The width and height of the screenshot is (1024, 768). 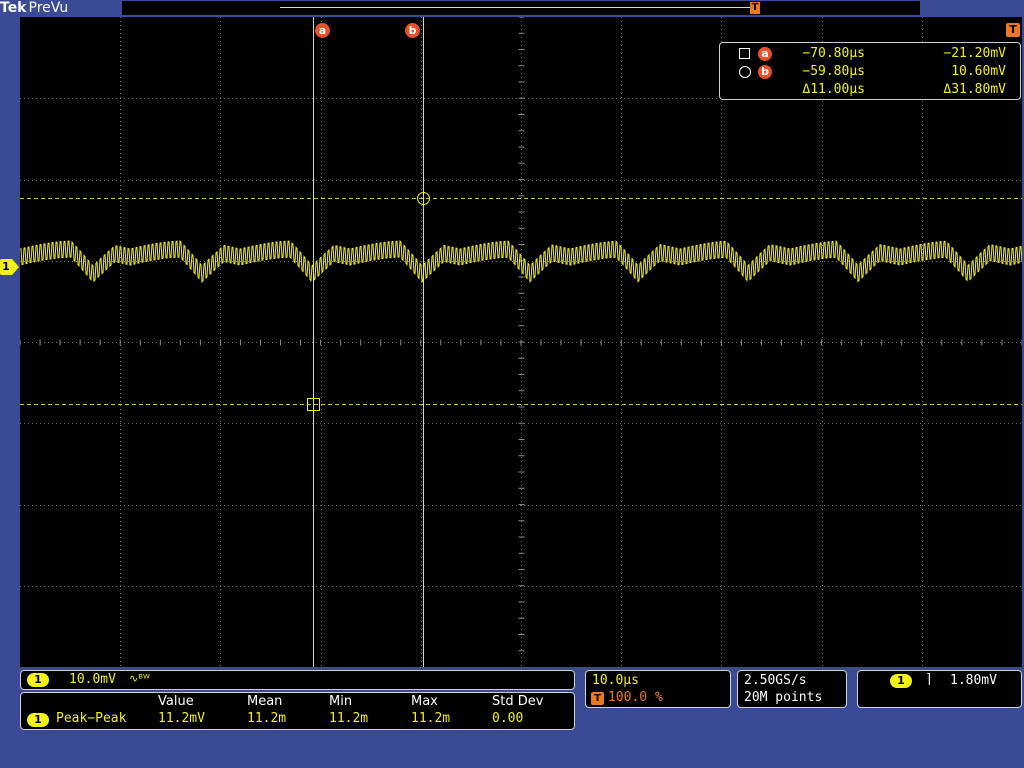 I want to click on trigger-position-marker: T, so click(x=755, y=8).